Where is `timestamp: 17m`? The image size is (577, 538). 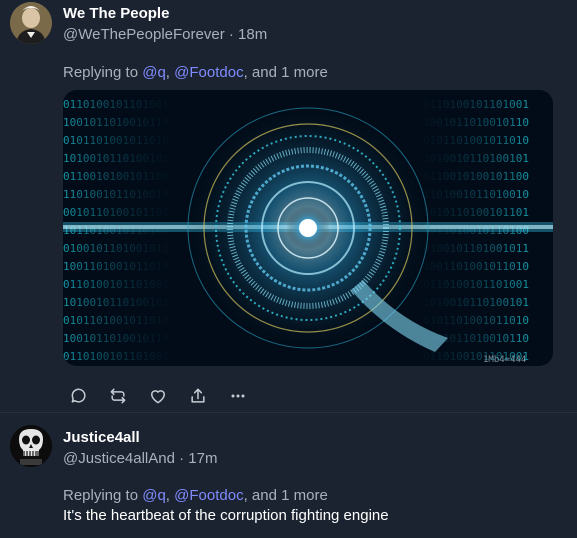 timestamp: 17m is located at coordinates (202, 458).